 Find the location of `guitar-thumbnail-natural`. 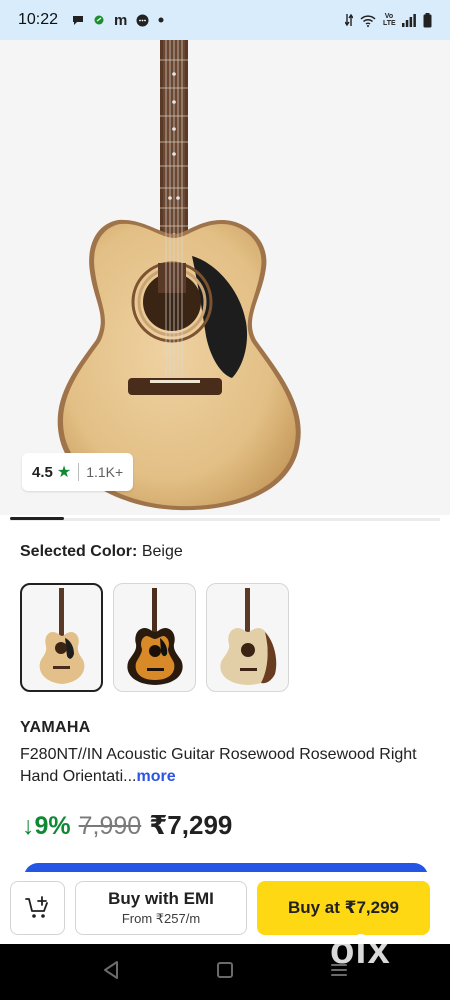

guitar-thumbnail-natural is located at coordinates (247, 636).